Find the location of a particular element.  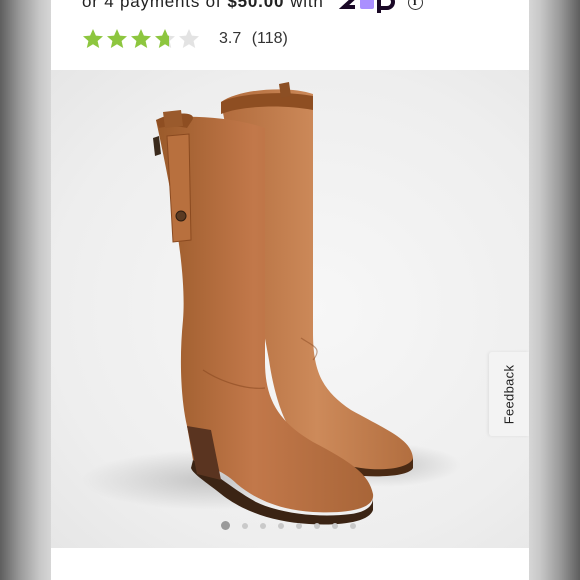

image-carousel-dots is located at coordinates (288, 525).